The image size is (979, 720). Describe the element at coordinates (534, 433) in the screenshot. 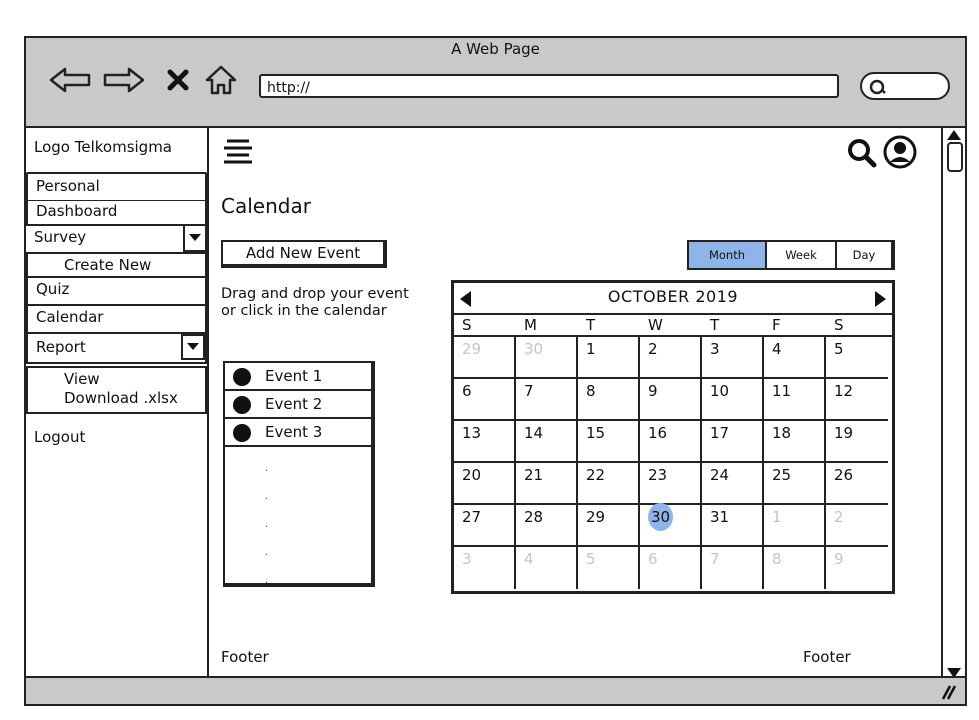

I see `calendar-day-number: 14` at that location.